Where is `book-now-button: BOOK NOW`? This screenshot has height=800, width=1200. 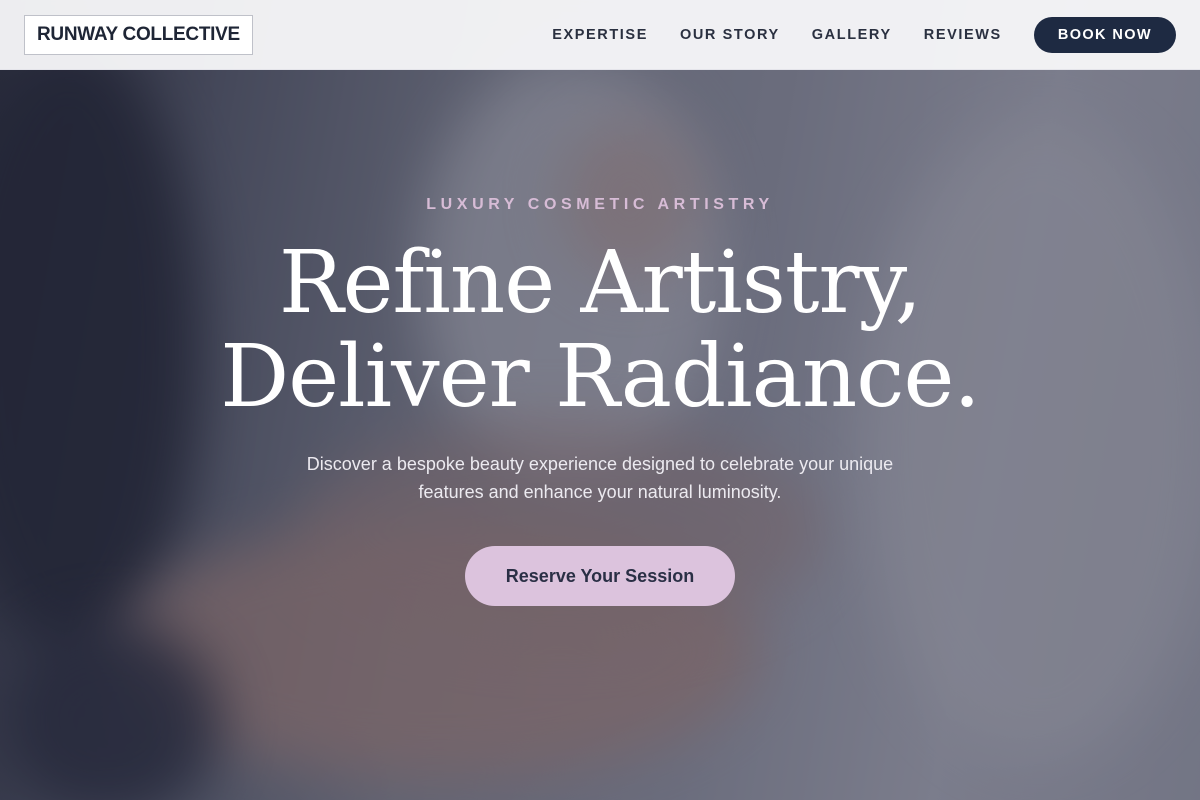 book-now-button: BOOK NOW is located at coordinates (1104, 34).